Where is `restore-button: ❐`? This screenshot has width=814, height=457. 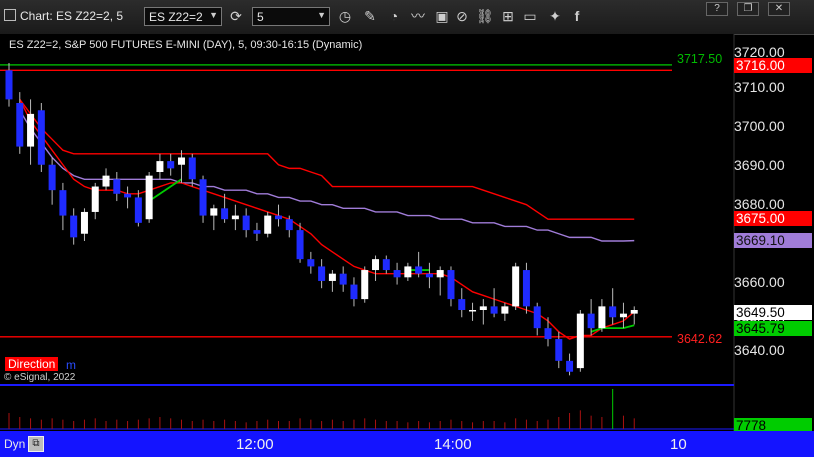
restore-button: ❐ is located at coordinates (748, 9).